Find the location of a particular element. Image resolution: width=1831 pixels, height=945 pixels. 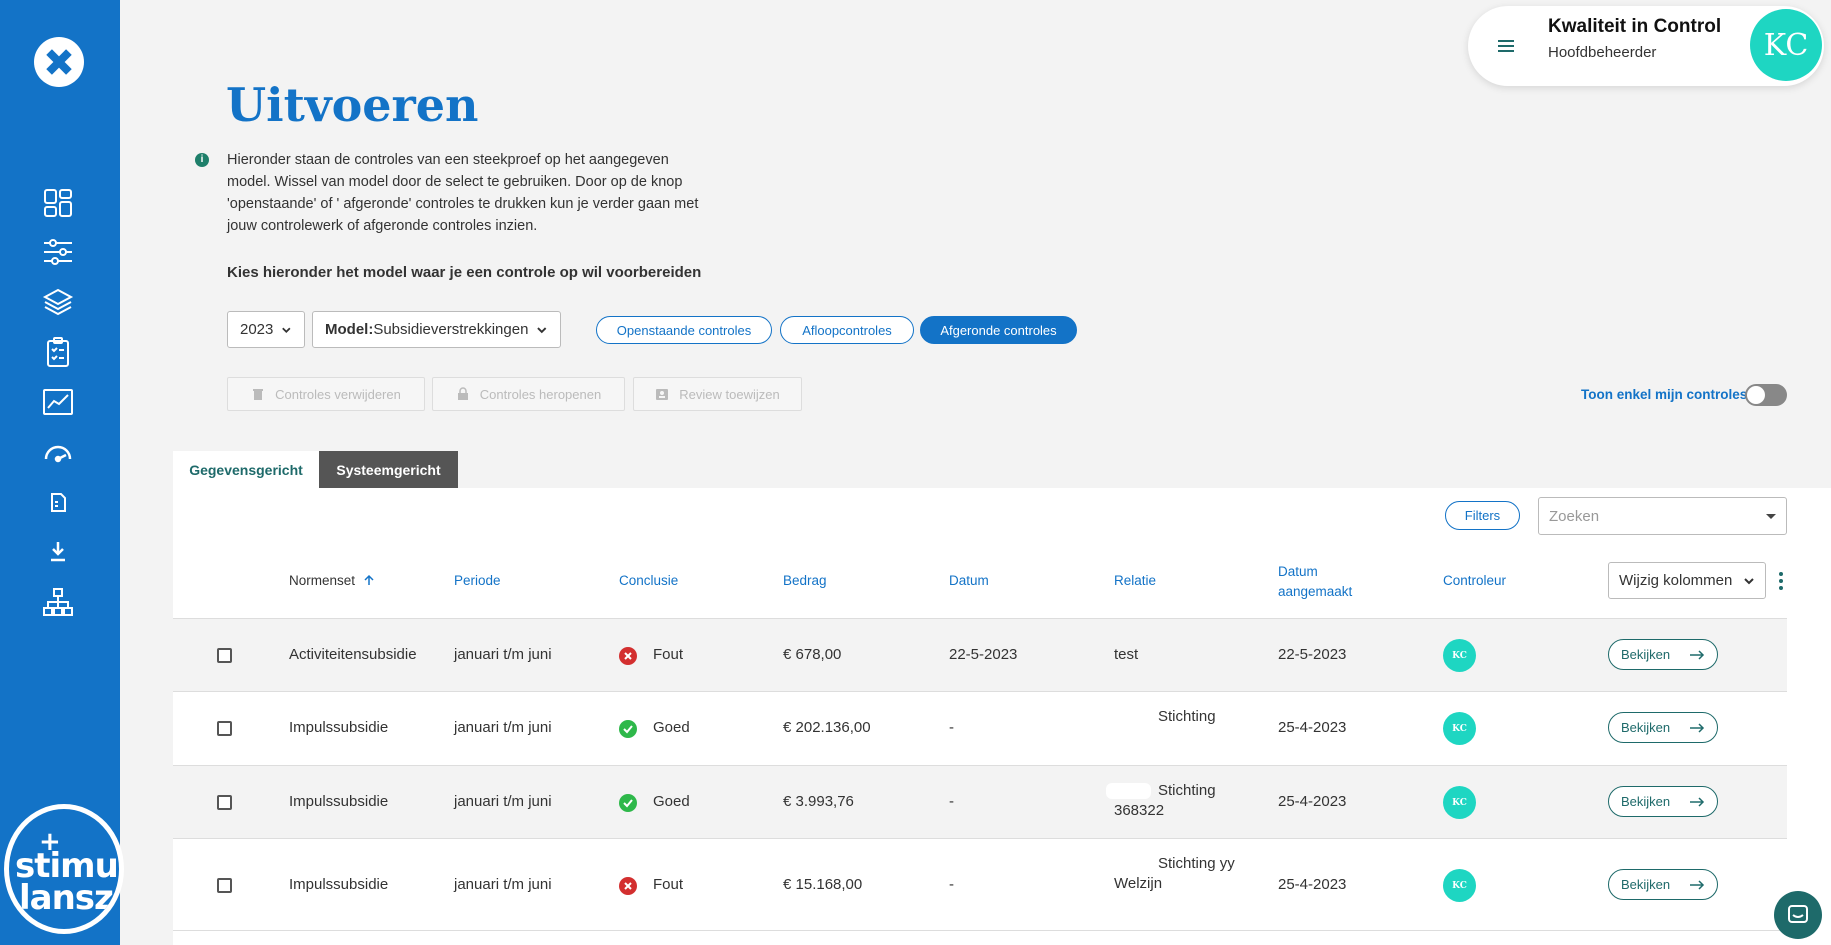

redacted-text is located at coordinates (1128, 791).